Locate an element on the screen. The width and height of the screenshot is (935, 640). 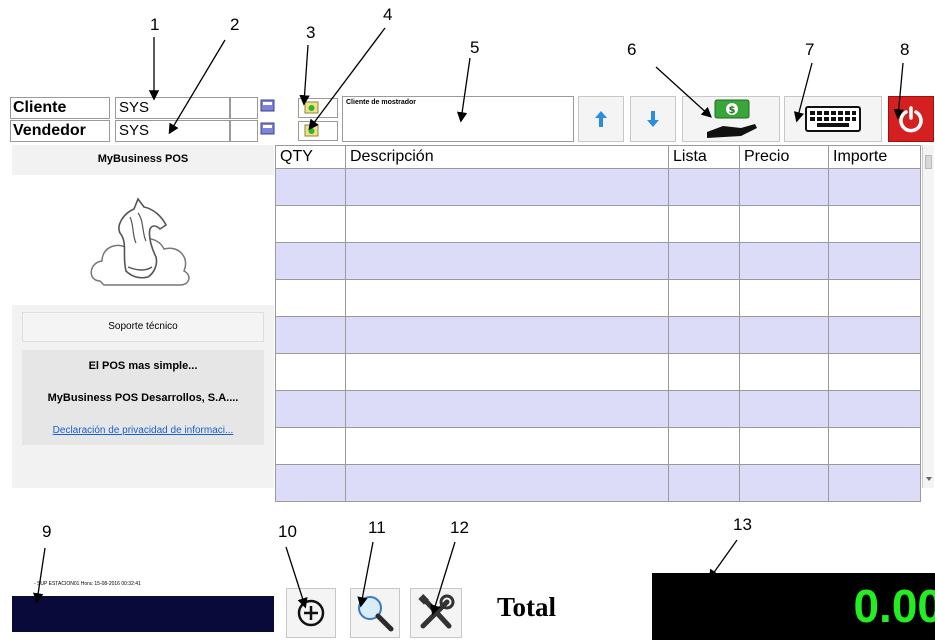
vendedor-lookup-button is located at coordinates (268, 129).